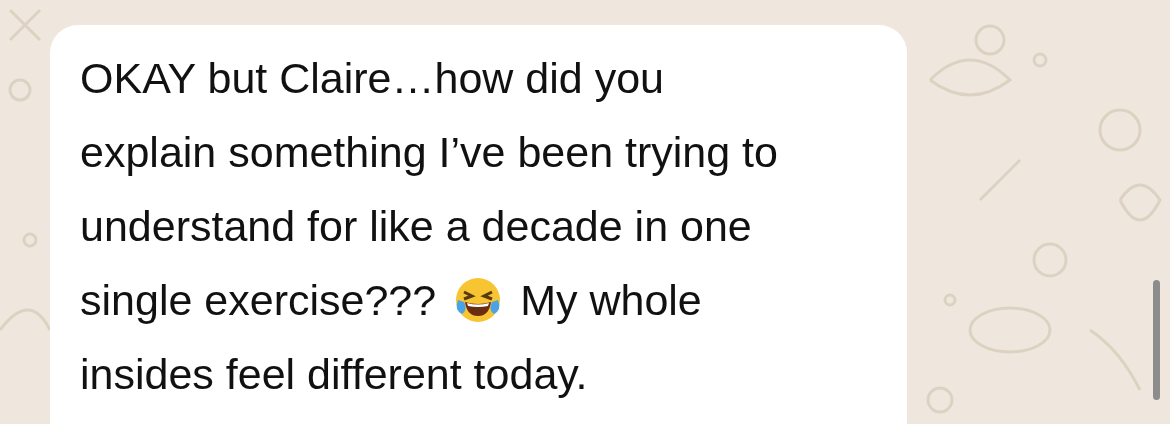  I want to click on message-text: insides feel different today., so click(334, 374).